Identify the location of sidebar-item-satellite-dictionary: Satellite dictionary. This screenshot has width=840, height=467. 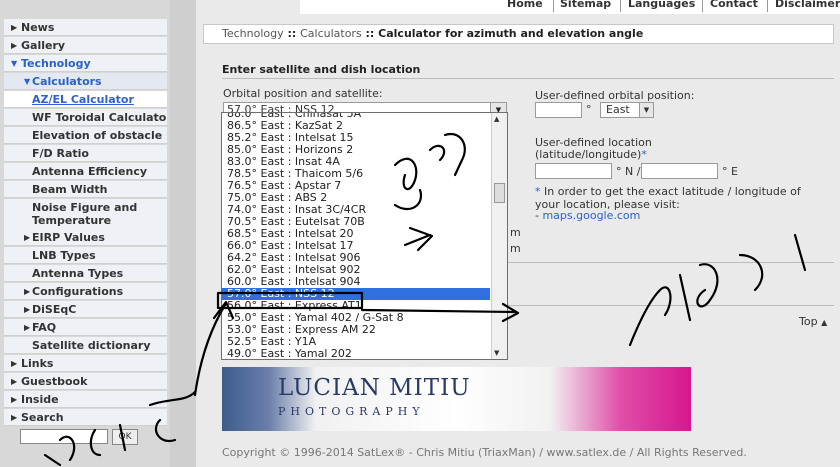
(85, 345).